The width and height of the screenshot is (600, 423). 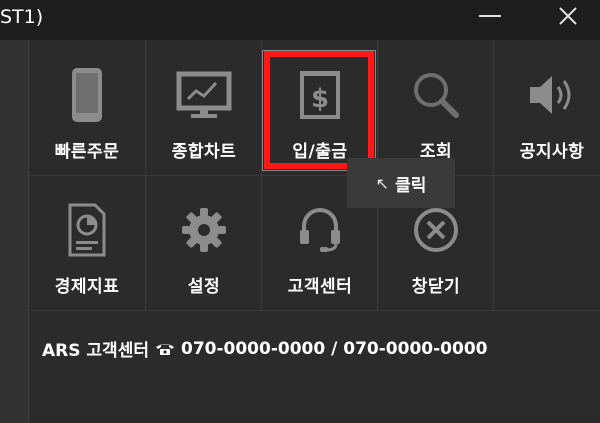 What do you see at coordinates (87, 287) in the screenshot?
I see `menu-label: 경제지표` at bounding box center [87, 287].